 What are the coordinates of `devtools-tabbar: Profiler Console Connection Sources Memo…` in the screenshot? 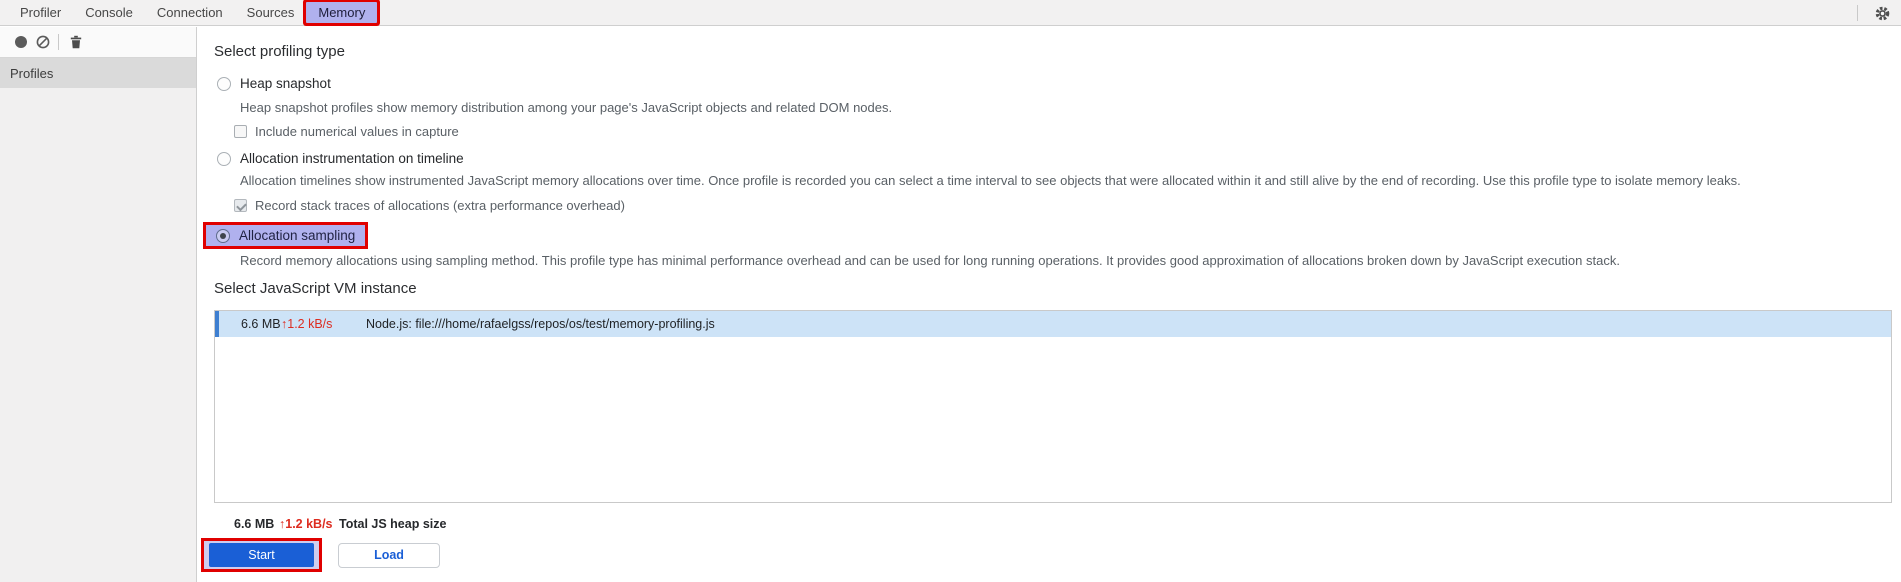 It's located at (950, 13).